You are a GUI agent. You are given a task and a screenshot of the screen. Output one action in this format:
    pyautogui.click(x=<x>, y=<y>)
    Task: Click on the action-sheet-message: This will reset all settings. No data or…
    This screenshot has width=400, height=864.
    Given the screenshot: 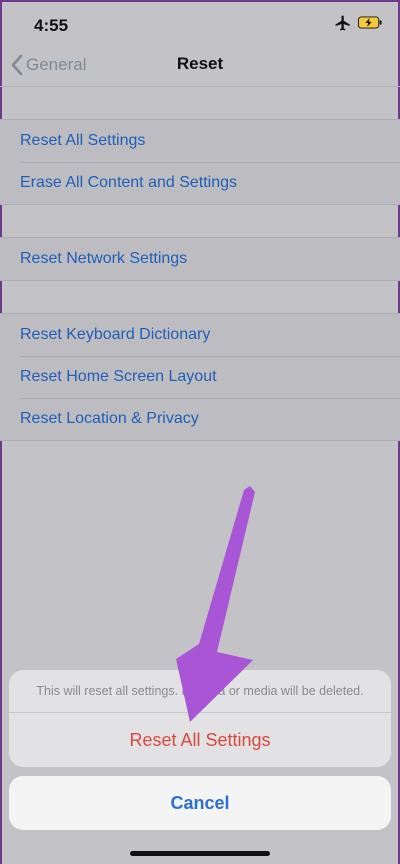 What is the action you would take?
    pyautogui.click(x=200, y=691)
    